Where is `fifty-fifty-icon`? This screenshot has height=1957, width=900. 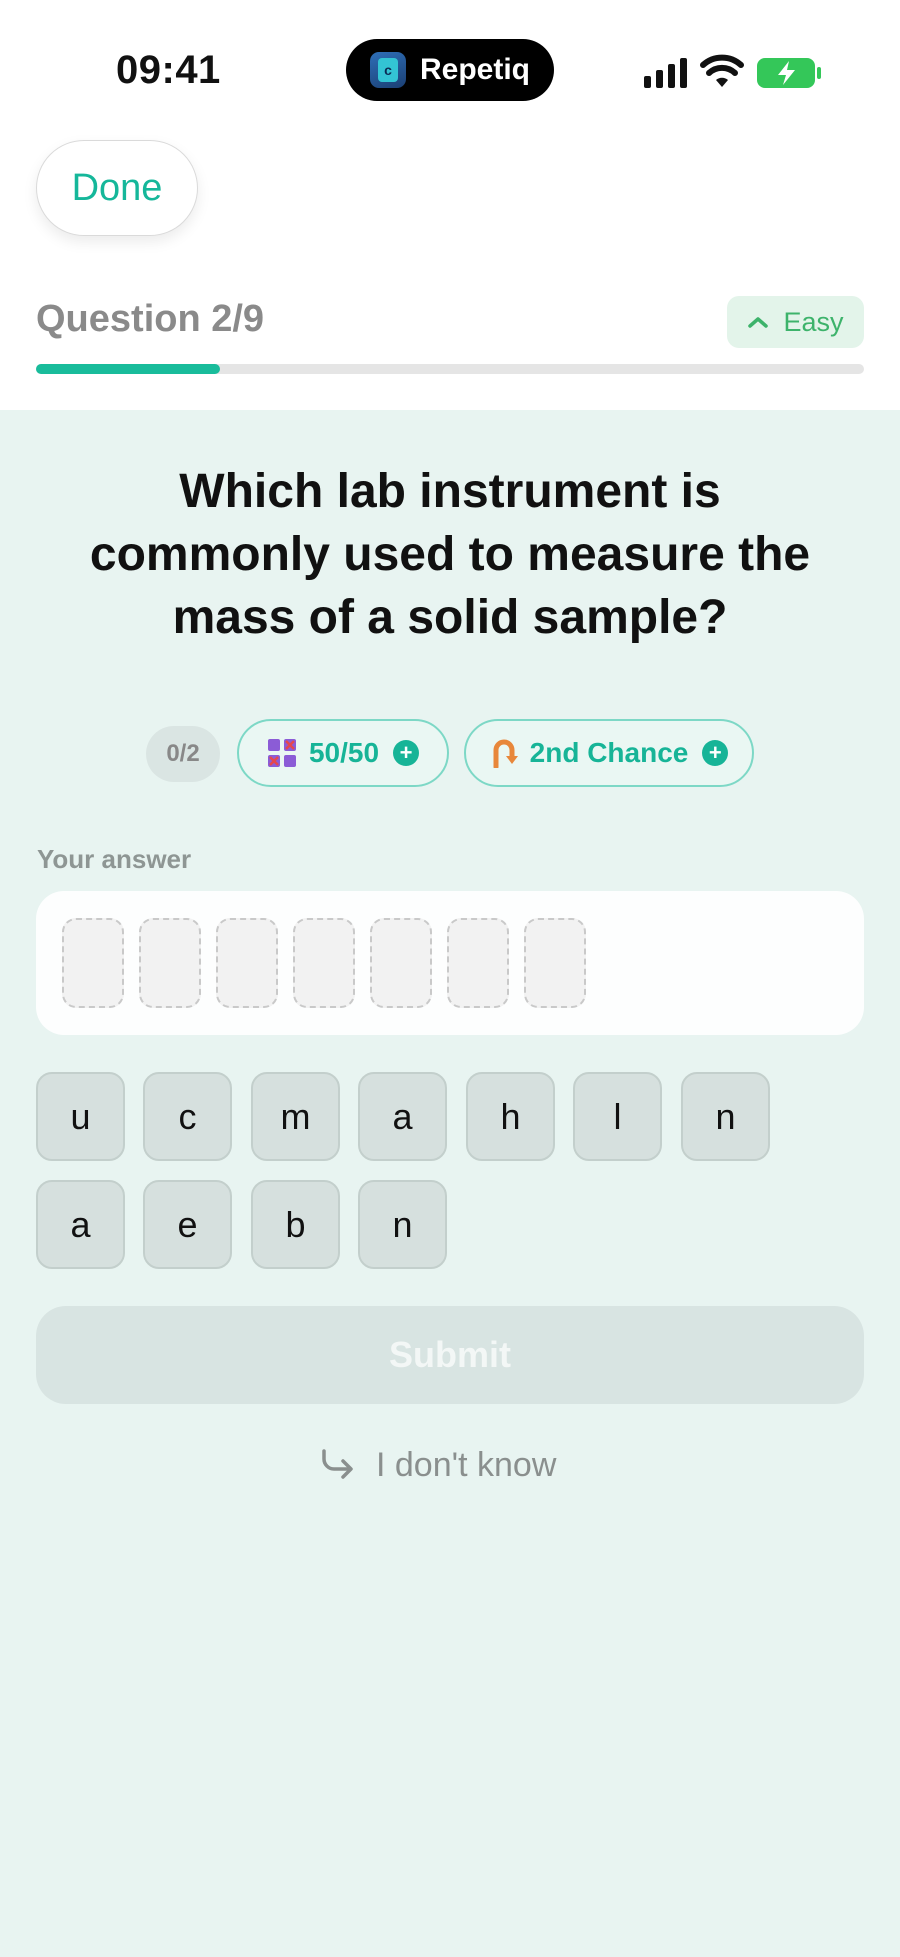
fifty-fifty-icon is located at coordinates (281, 753).